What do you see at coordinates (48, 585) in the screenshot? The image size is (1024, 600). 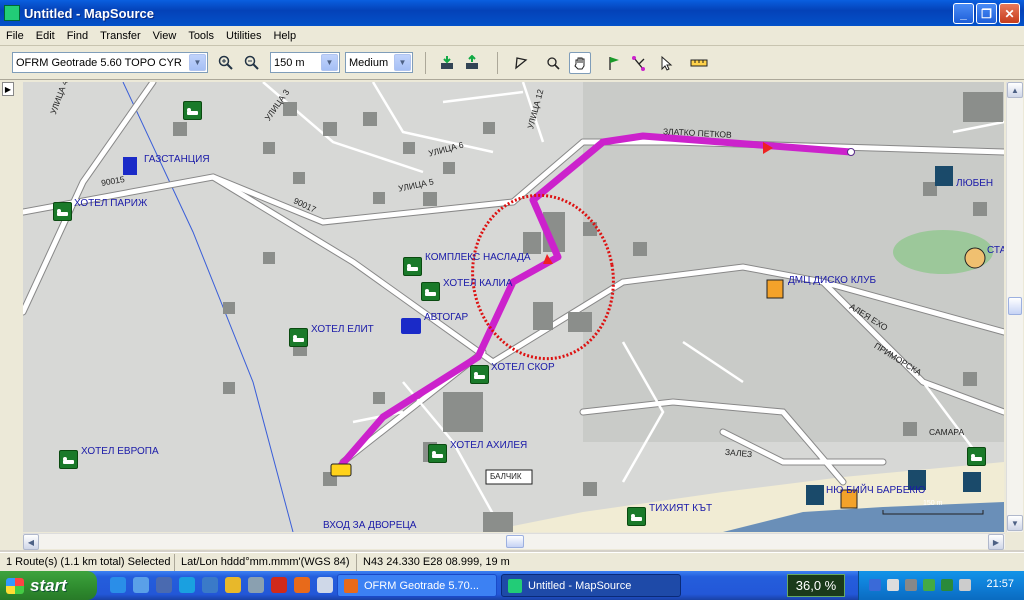 I see `start-button: start` at bounding box center [48, 585].